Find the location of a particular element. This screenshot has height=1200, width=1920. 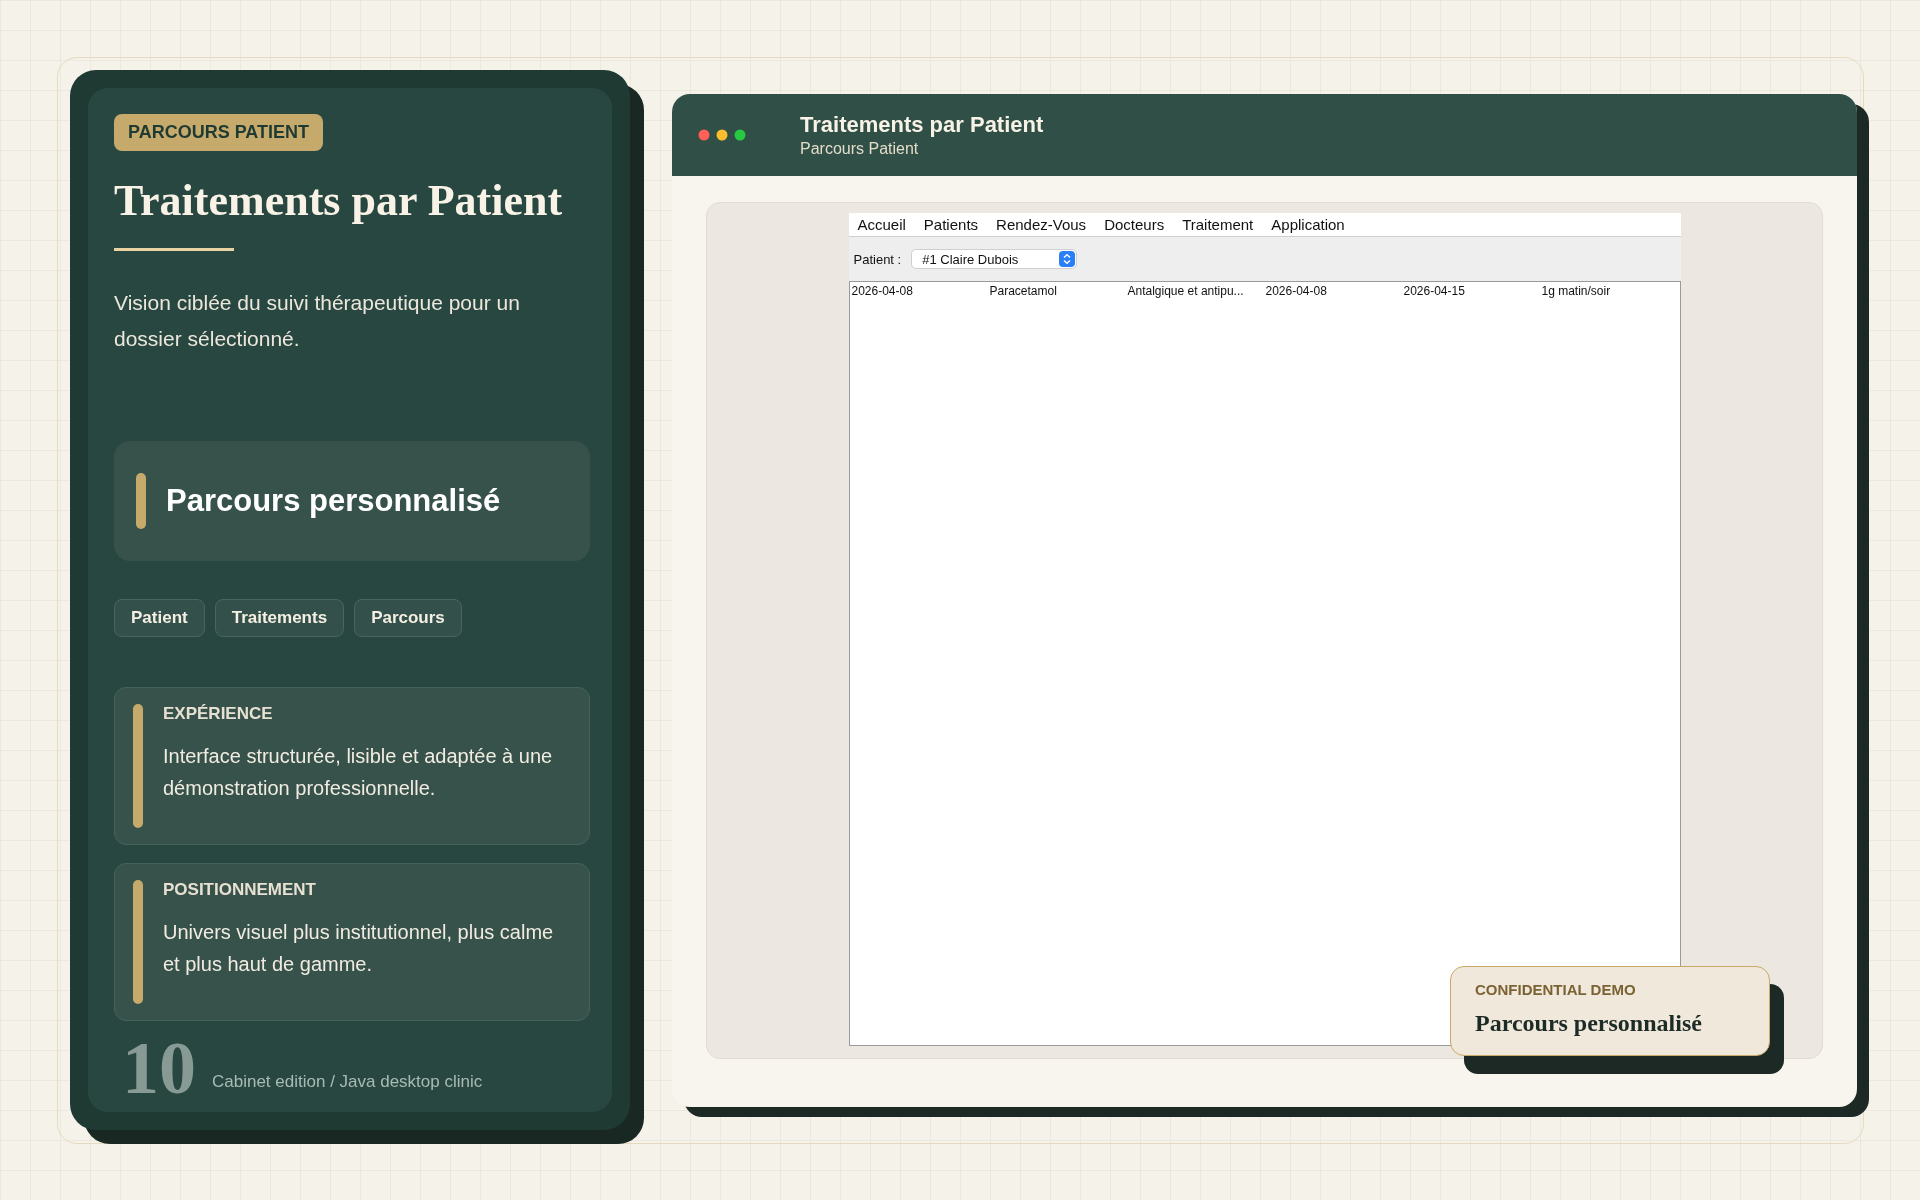

tag: Patient is located at coordinates (159, 618).